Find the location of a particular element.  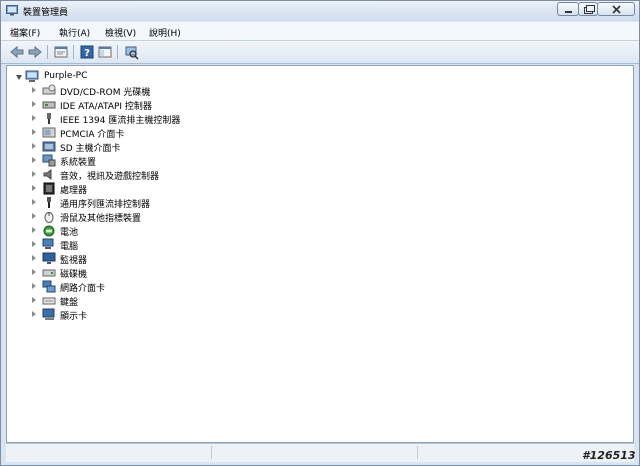

tree-item-label: 顯示卡 is located at coordinates (74, 317).